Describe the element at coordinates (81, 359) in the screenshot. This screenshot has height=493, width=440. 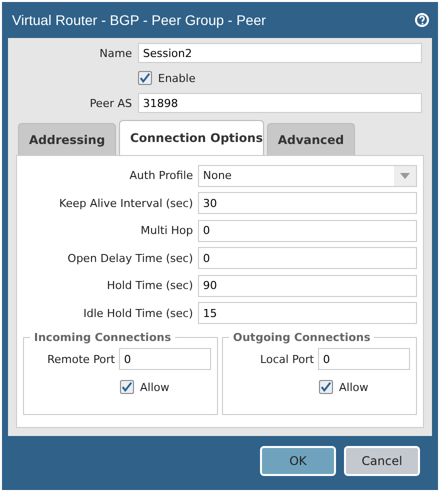
I see `field-label: Remote Port` at that location.